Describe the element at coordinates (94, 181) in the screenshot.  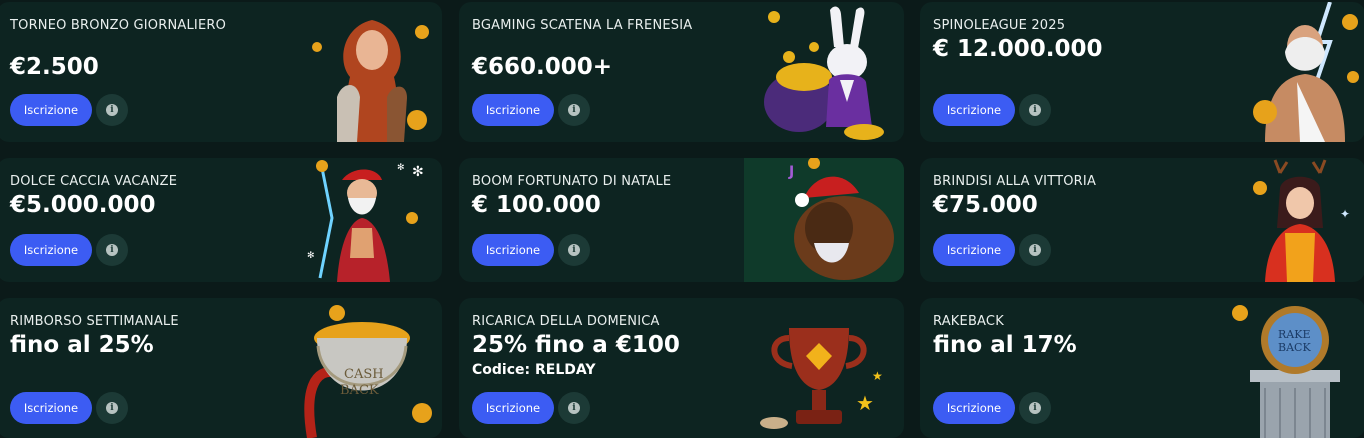
I see `promo-title: Dolce Caccia Vacanze` at that location.